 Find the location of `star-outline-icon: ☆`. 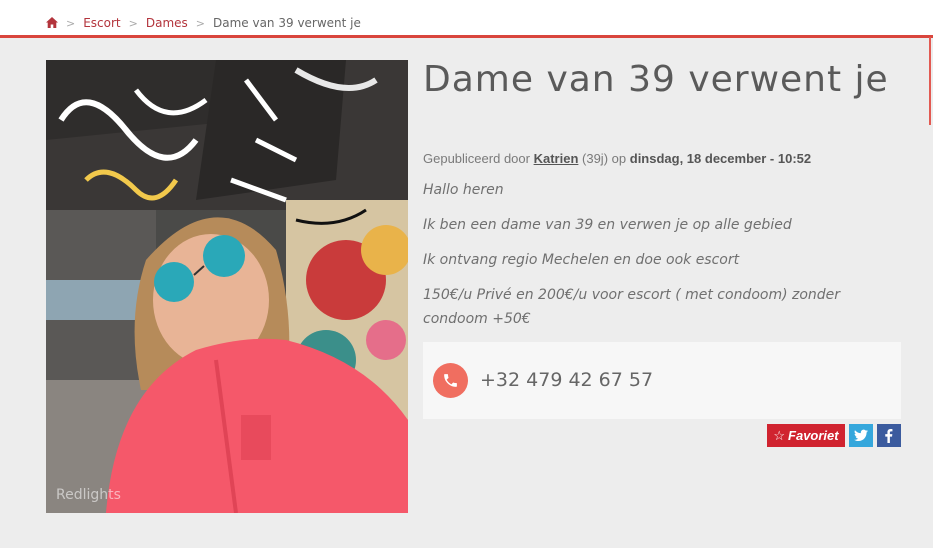

star-outline-icon: ☆ is located at coordinates (779, 435).